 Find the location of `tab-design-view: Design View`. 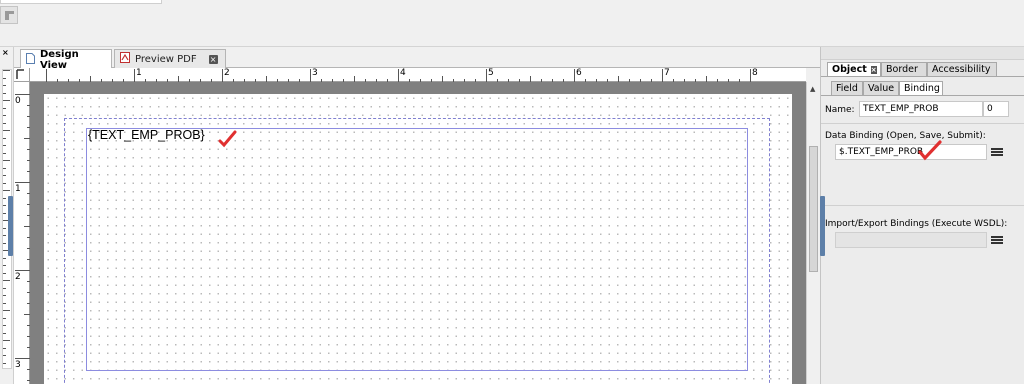

tab-design-view: Design View is located at coordinates (66, 60).